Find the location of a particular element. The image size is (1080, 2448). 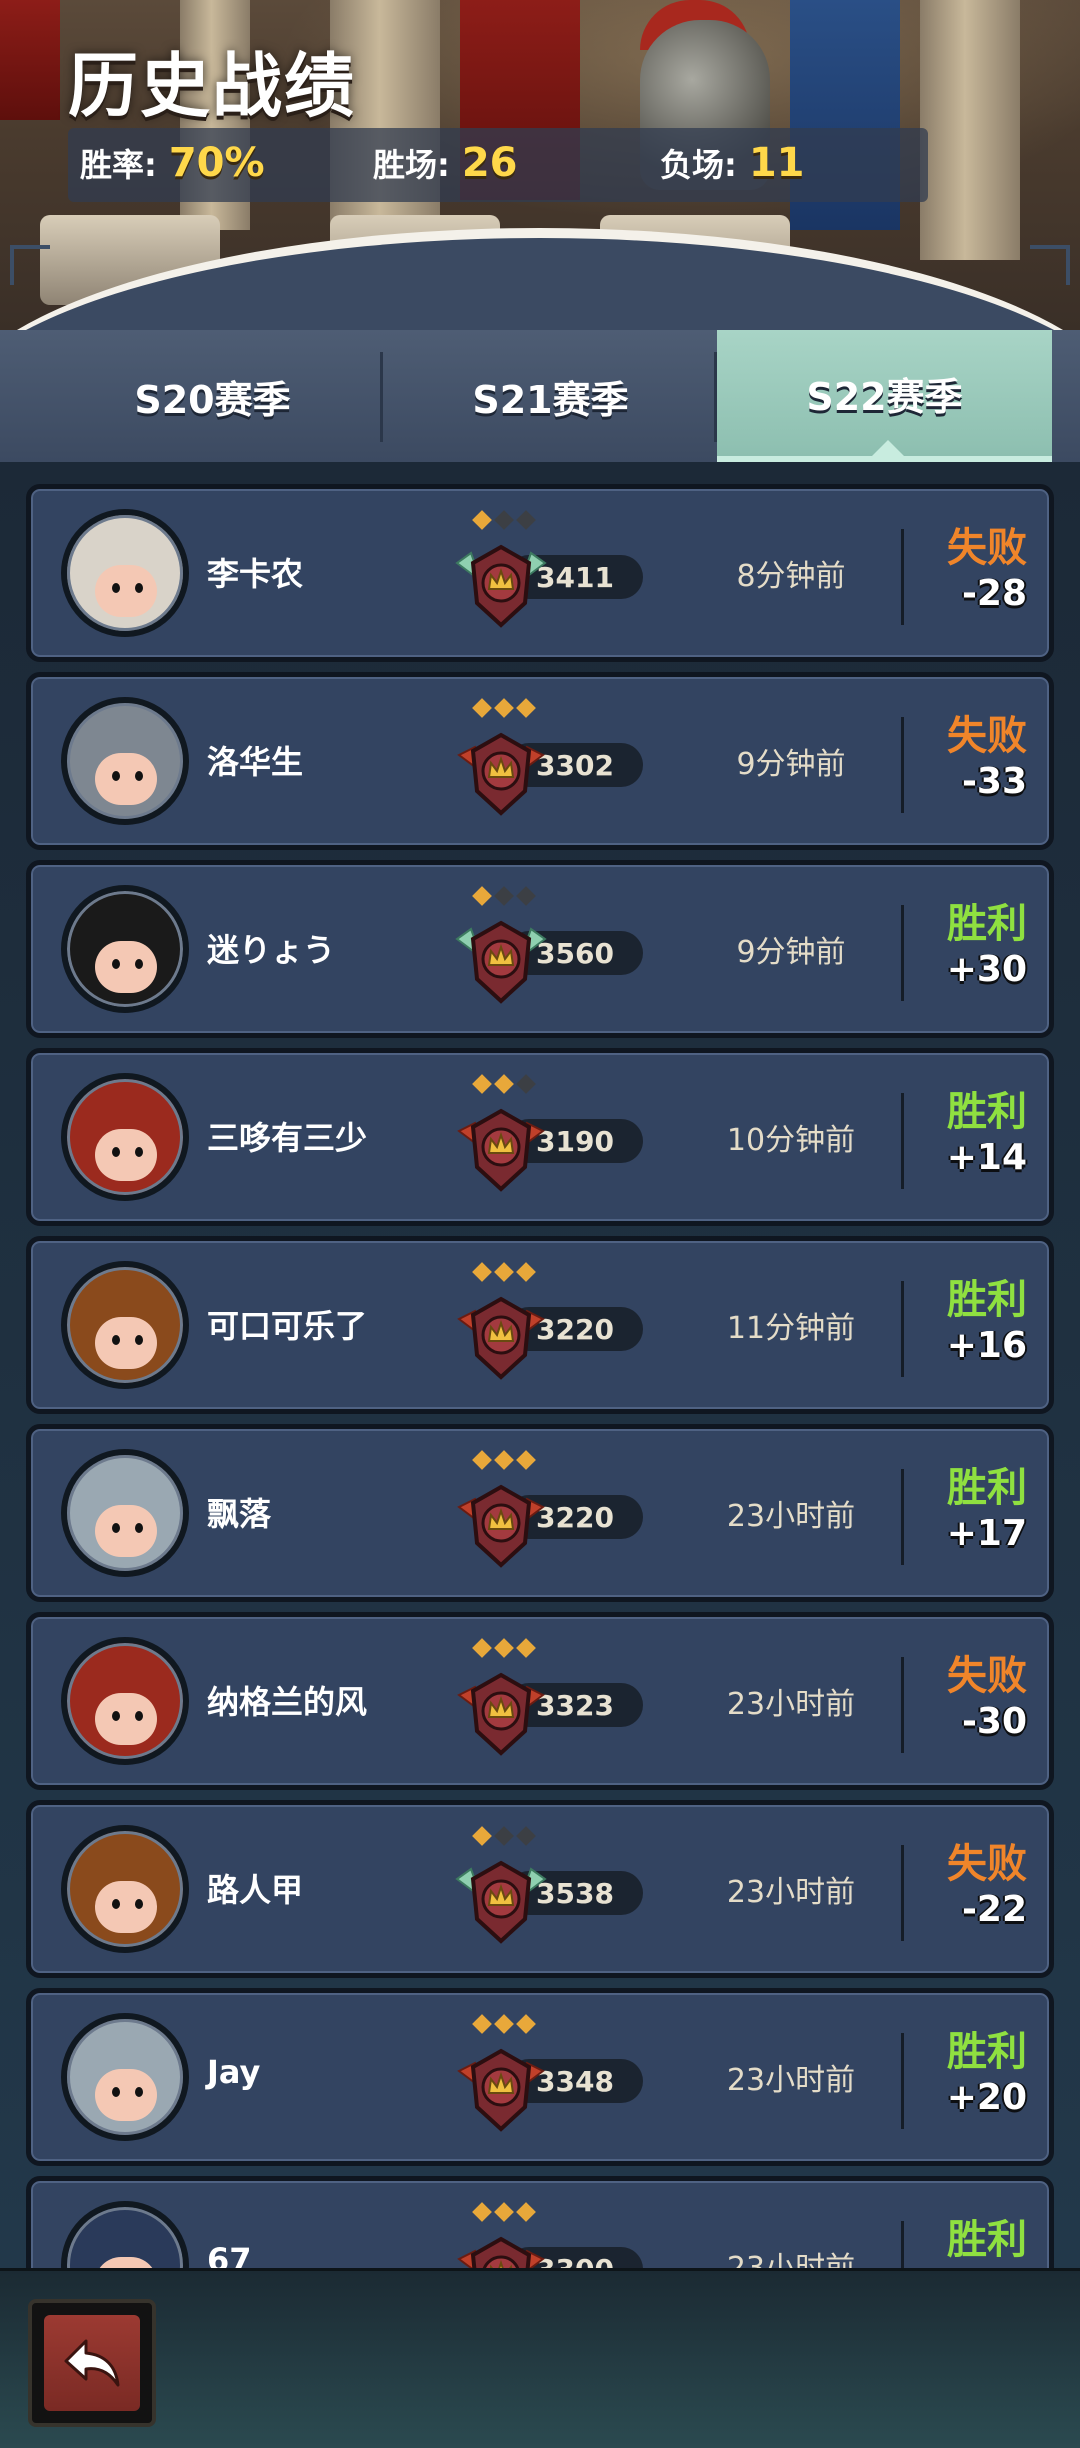

rank-badge: 3220 is located at coordinates (571, 1328).